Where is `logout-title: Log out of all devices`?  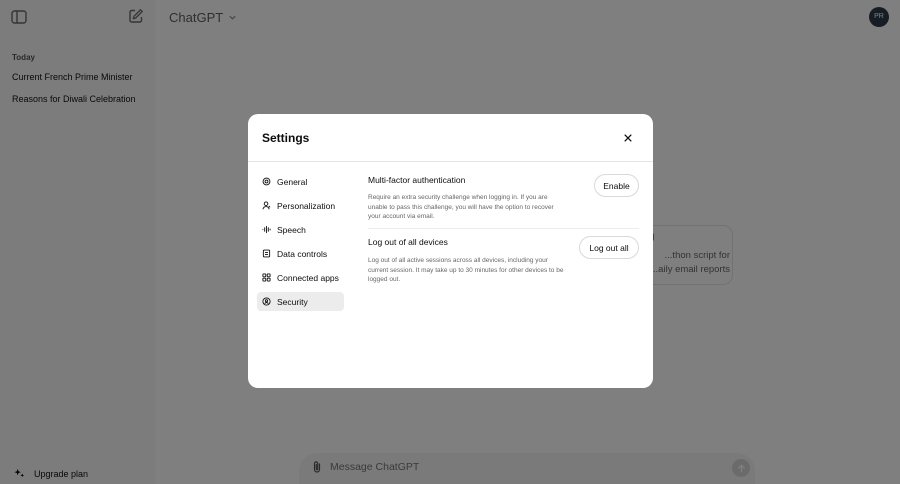 logout-title: Log out of all devices is located at coordinates (408, 242).